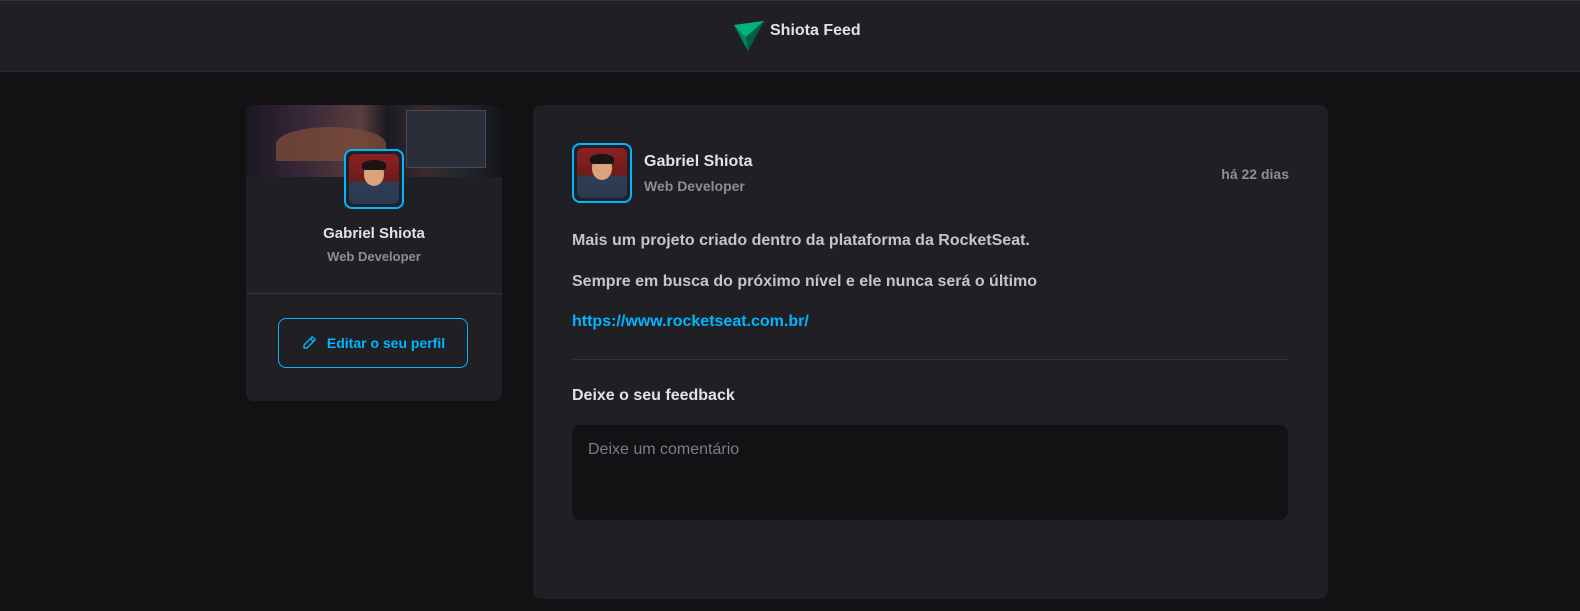 This screenshot has height=611, width=1580. Describe the element at coordinates (690, 322) in the screenshot. I see `post-link: https://www.rocketseat.com.br/` at that location.